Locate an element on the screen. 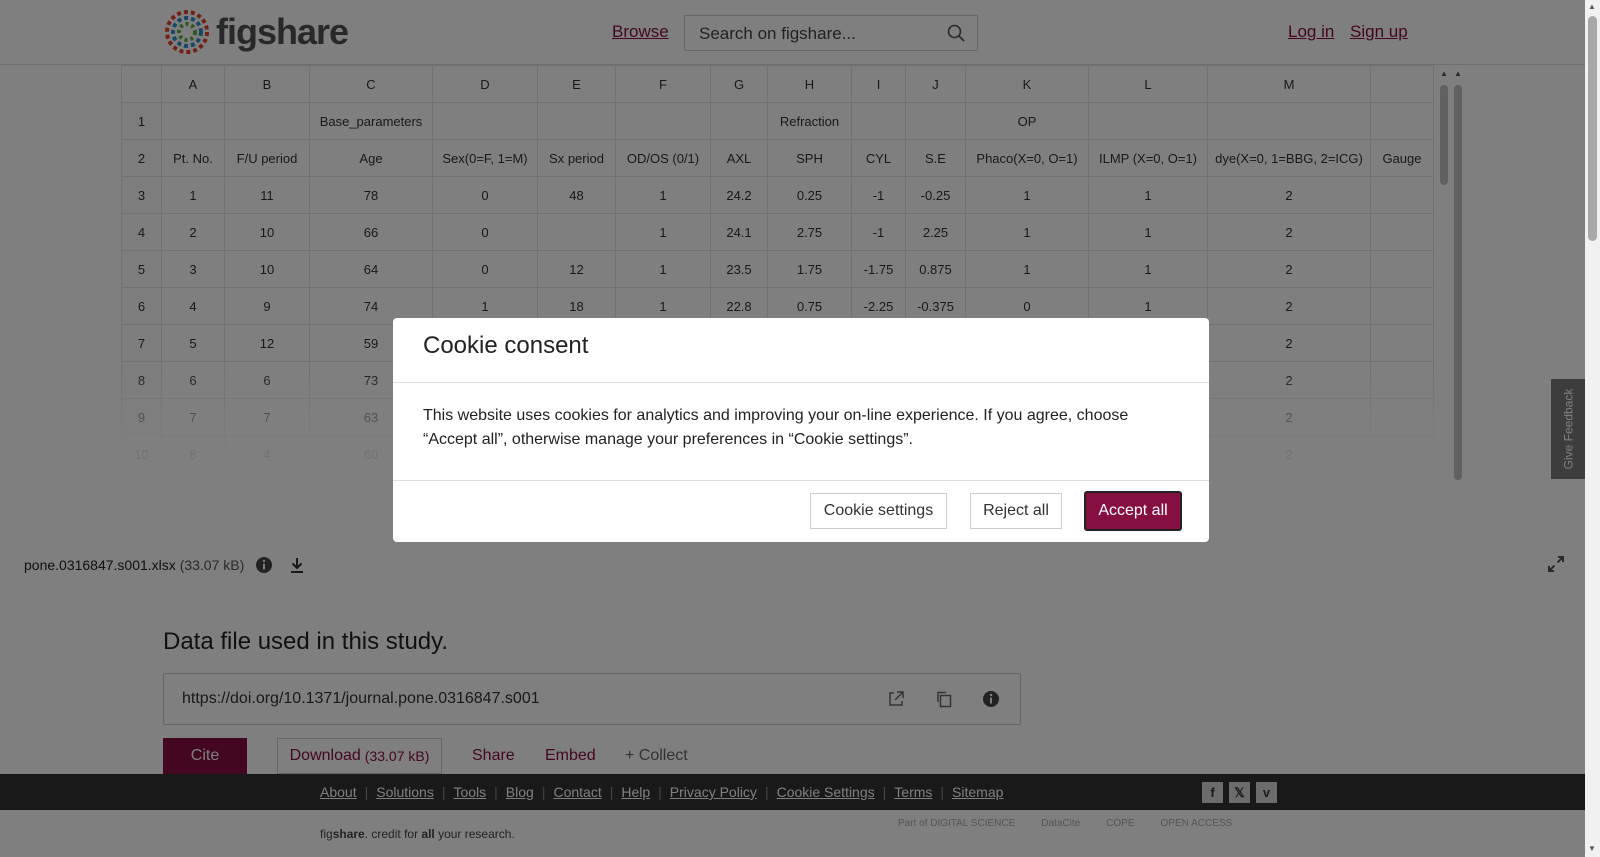 The width and height of the screenshot is (1600, 857). page-scroll-thumb is located at coordinates (1592, 128).